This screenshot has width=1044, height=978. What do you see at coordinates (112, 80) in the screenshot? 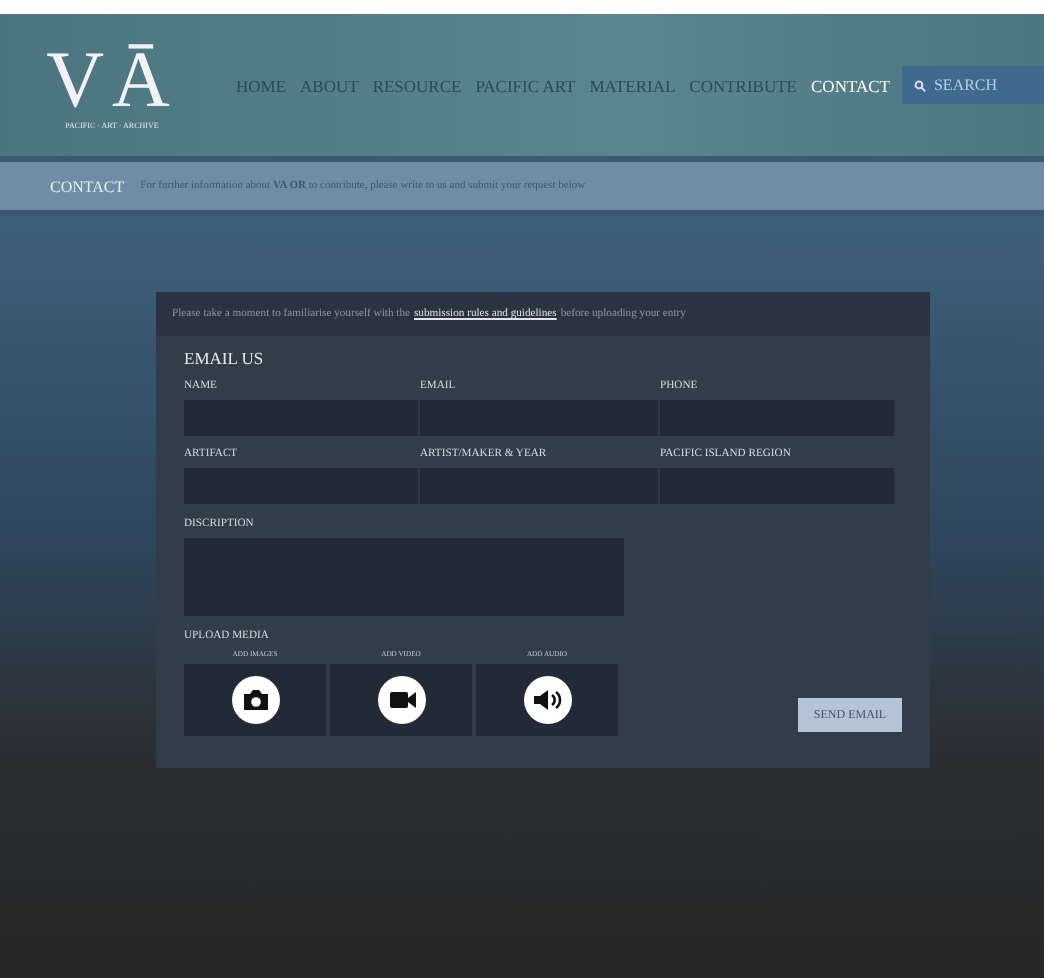
I see `logo-mark: VĀ` at bounding box center [112, 80].